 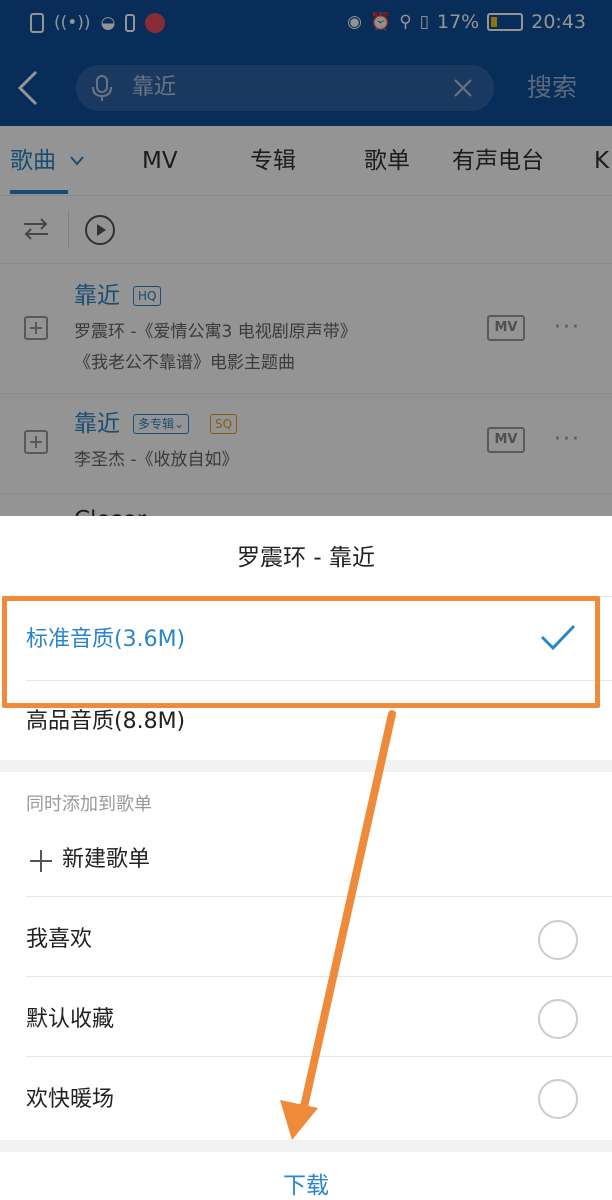 What do you see at coordinates (70, 1100) in the screenshot?
I see `playlist-item-upbeat: 欢快暖场` at bounding box center [70, 1100].